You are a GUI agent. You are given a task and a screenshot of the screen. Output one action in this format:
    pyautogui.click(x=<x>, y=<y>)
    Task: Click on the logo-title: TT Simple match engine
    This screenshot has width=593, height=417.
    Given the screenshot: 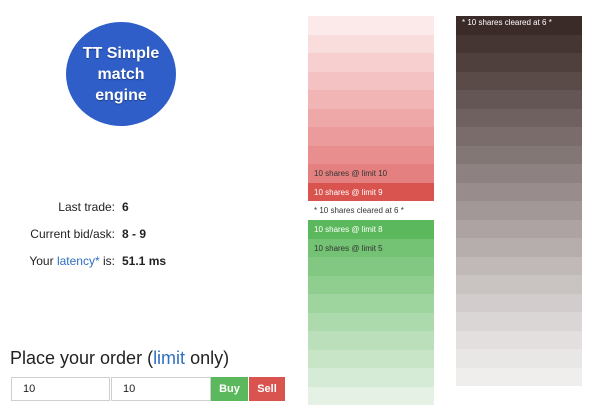 What is the action you would take?
    pyautogui.click(x=121, y=74)
    